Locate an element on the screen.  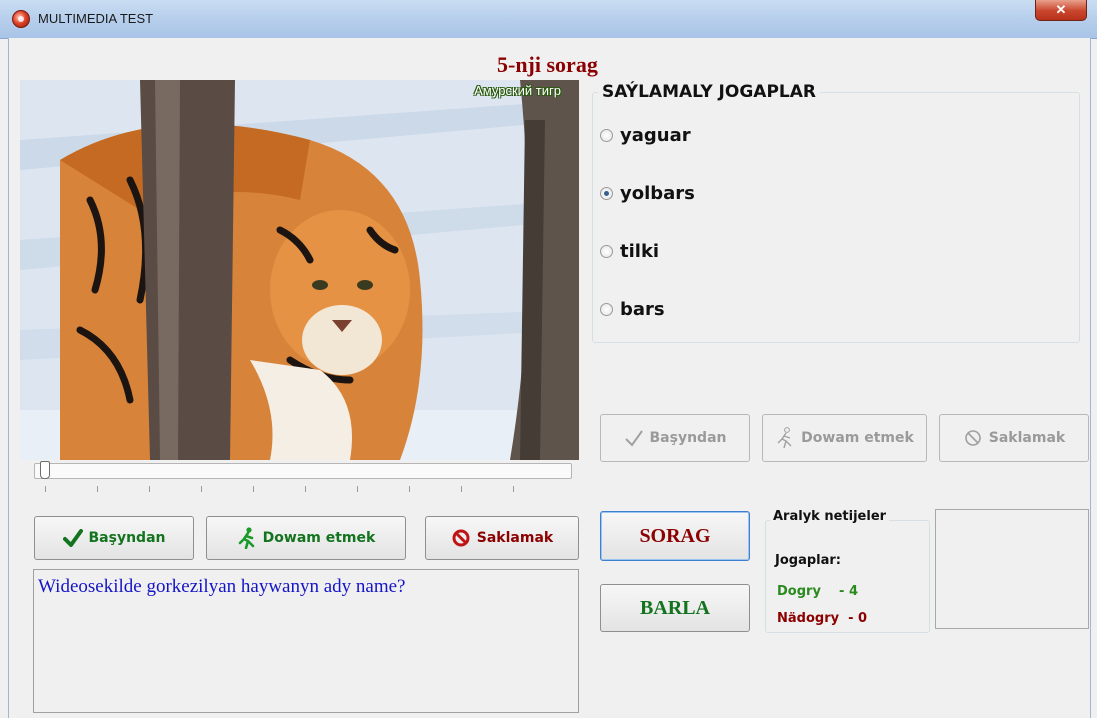
continue-button: Dowam etmek is located at coordinates (306, 538).